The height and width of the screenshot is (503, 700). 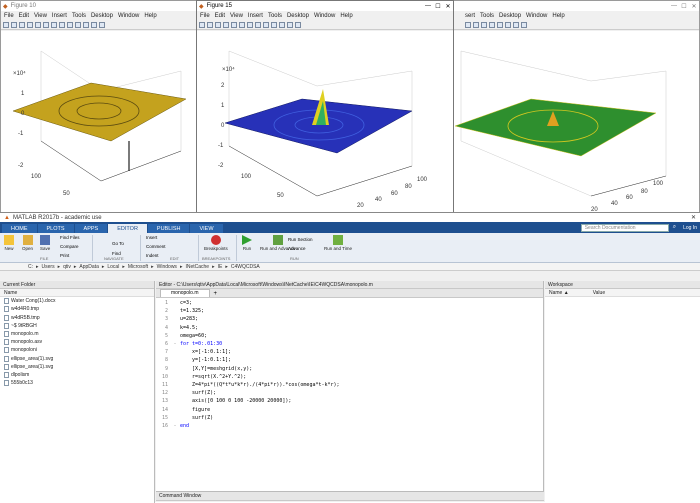 I want to click on goto-button: Go To, so click(x=118, y=243).